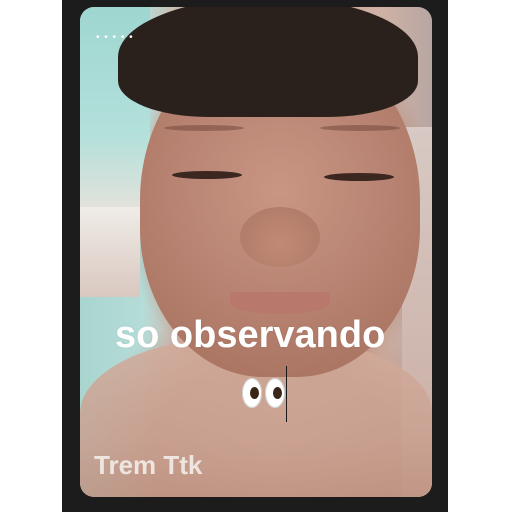 This screenshot has width=512, height=512. What do you see at coordinates (286, 394) in the screenshot?
I see `text-cursor` at bounding box center [286, 394].